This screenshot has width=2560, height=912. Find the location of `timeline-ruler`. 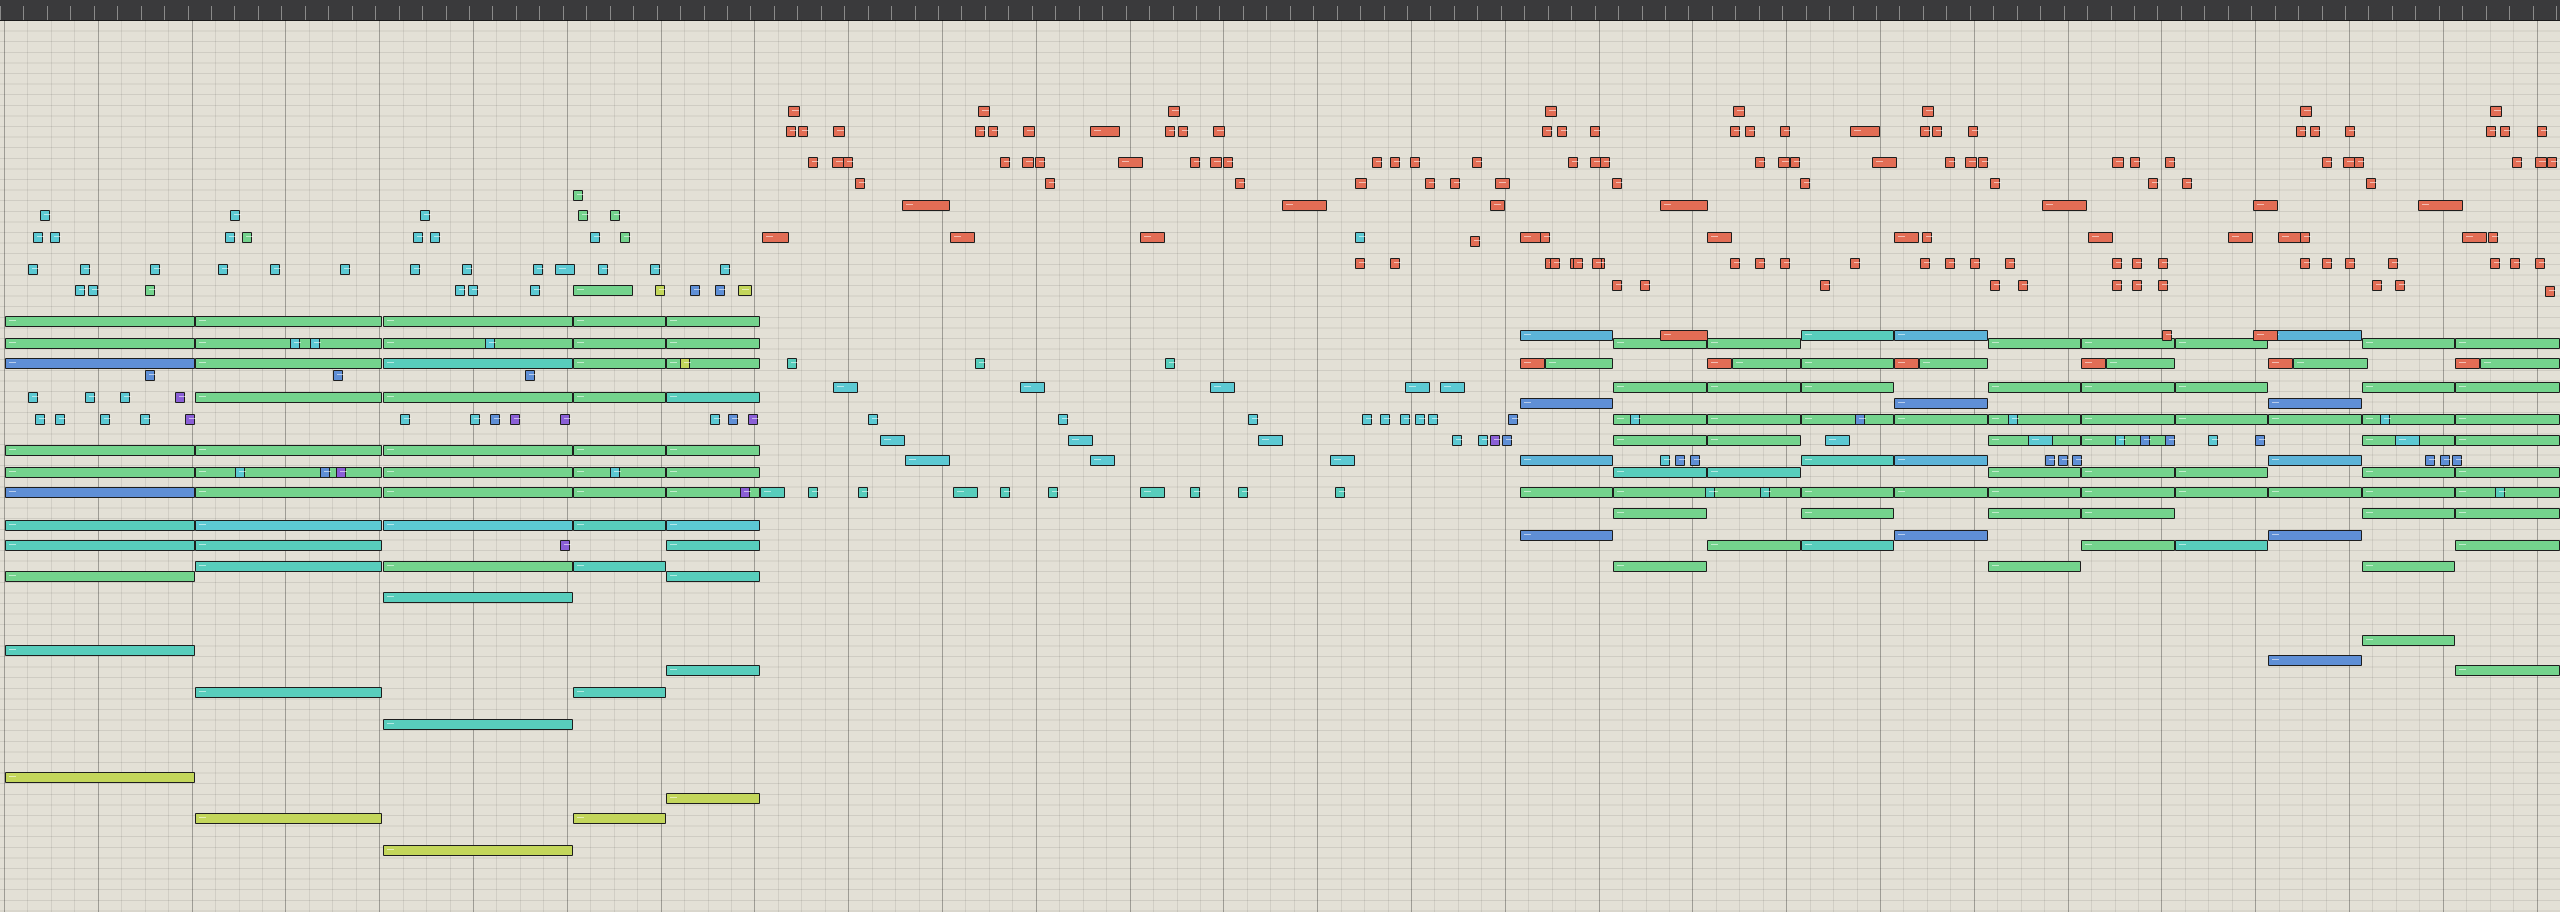

timeline-ruler is located at coordinates (1280, 10).